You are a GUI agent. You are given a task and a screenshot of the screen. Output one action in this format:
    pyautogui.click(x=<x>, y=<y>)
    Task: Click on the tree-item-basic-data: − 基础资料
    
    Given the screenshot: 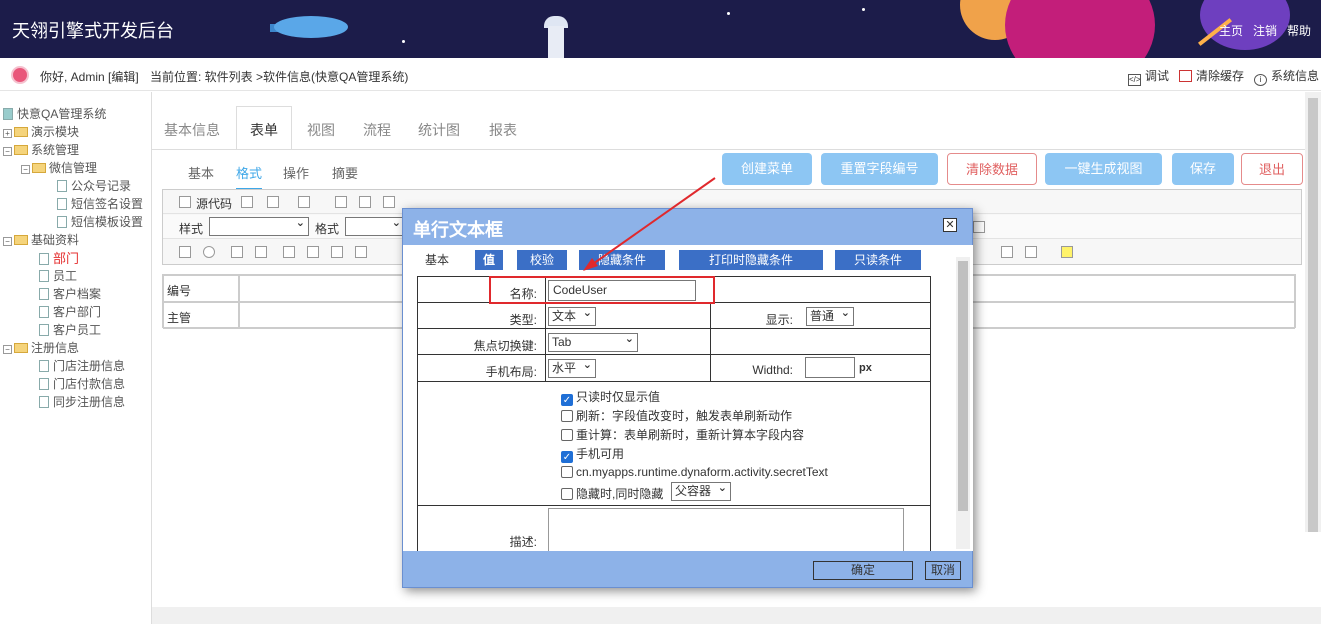 What is the action you would take?
    pyautogui.click(x=41, y=239)
    